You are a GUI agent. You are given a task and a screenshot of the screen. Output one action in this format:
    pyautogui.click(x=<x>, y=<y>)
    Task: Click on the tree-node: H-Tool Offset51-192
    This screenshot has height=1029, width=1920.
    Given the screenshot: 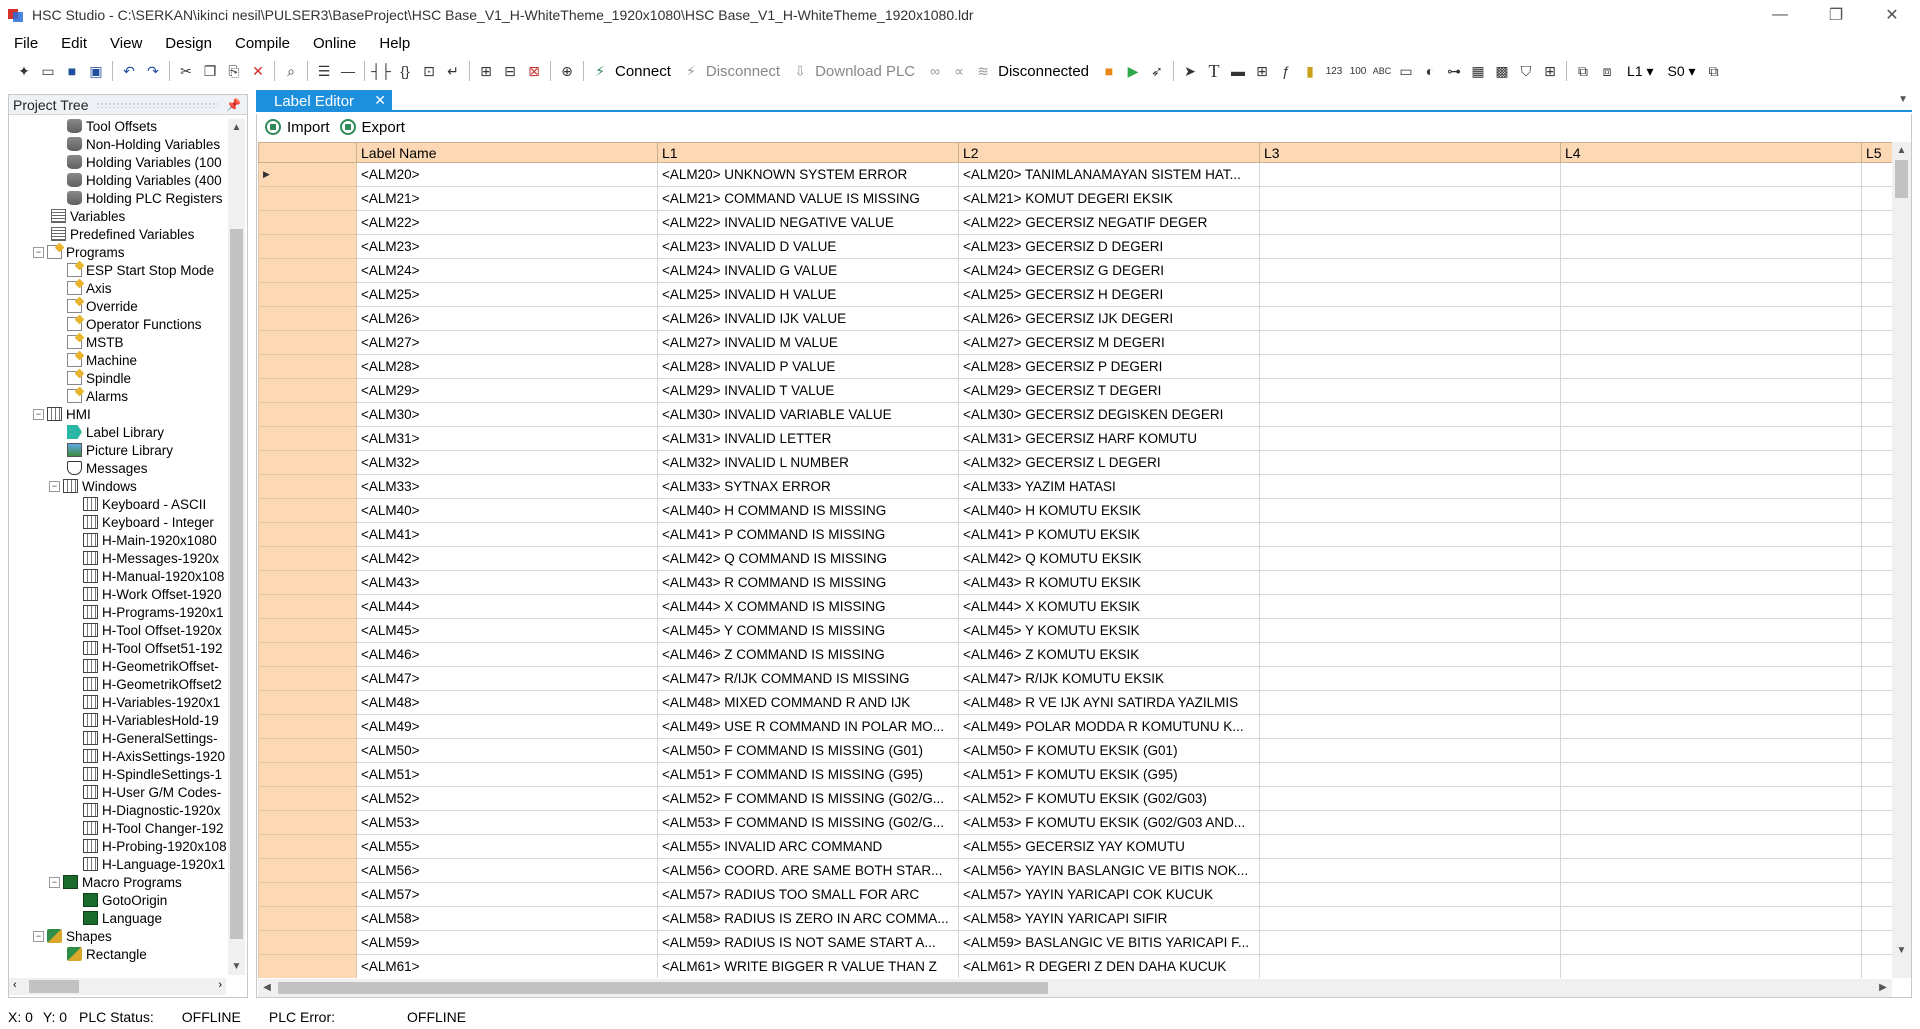 What is the action you would take?
    pyautogui.click(x=118, y=648)
    